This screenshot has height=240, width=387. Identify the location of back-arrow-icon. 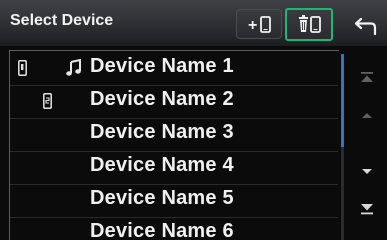
(365, 26).